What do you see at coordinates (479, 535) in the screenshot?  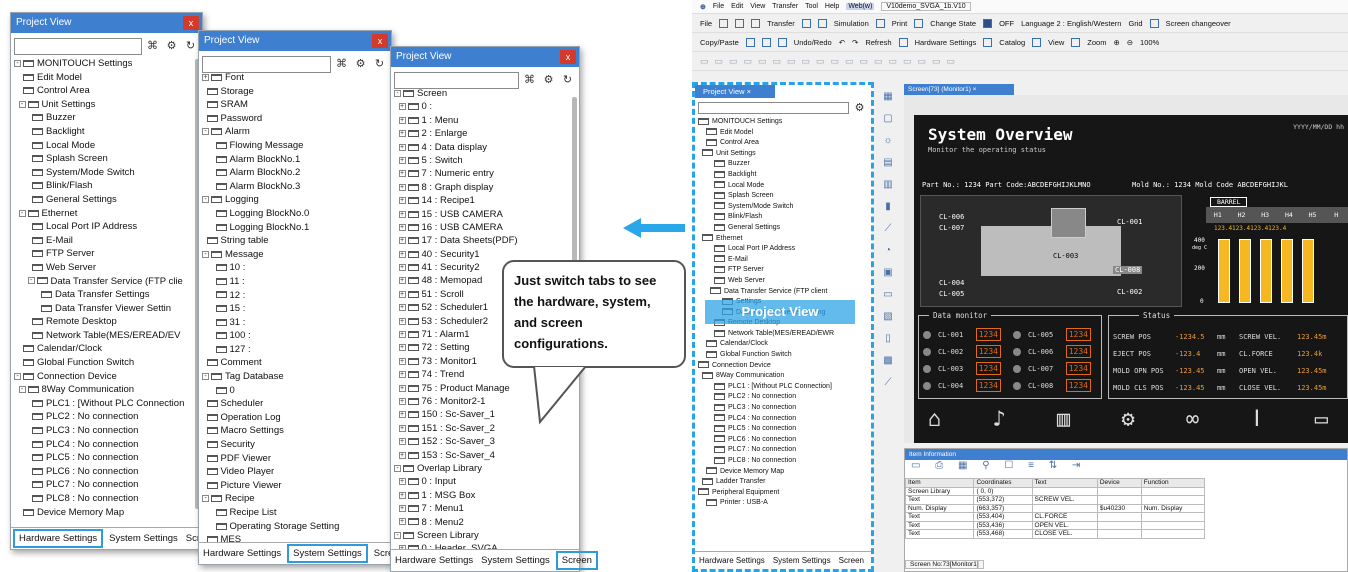 I see `tree-item: - Screen Library` at bounding box center [479, 535].